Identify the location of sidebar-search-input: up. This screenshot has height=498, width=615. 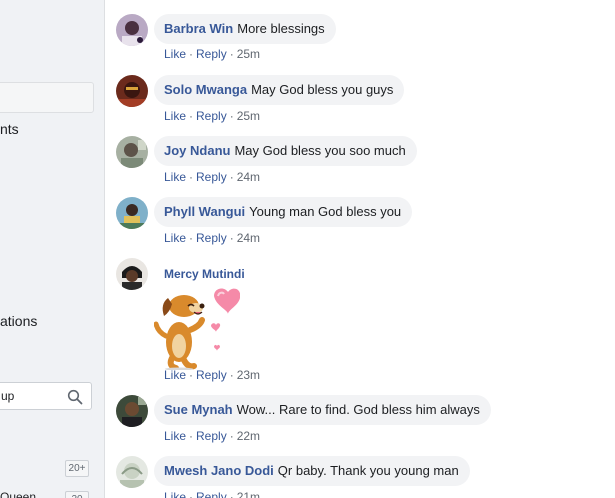
(46, 396).